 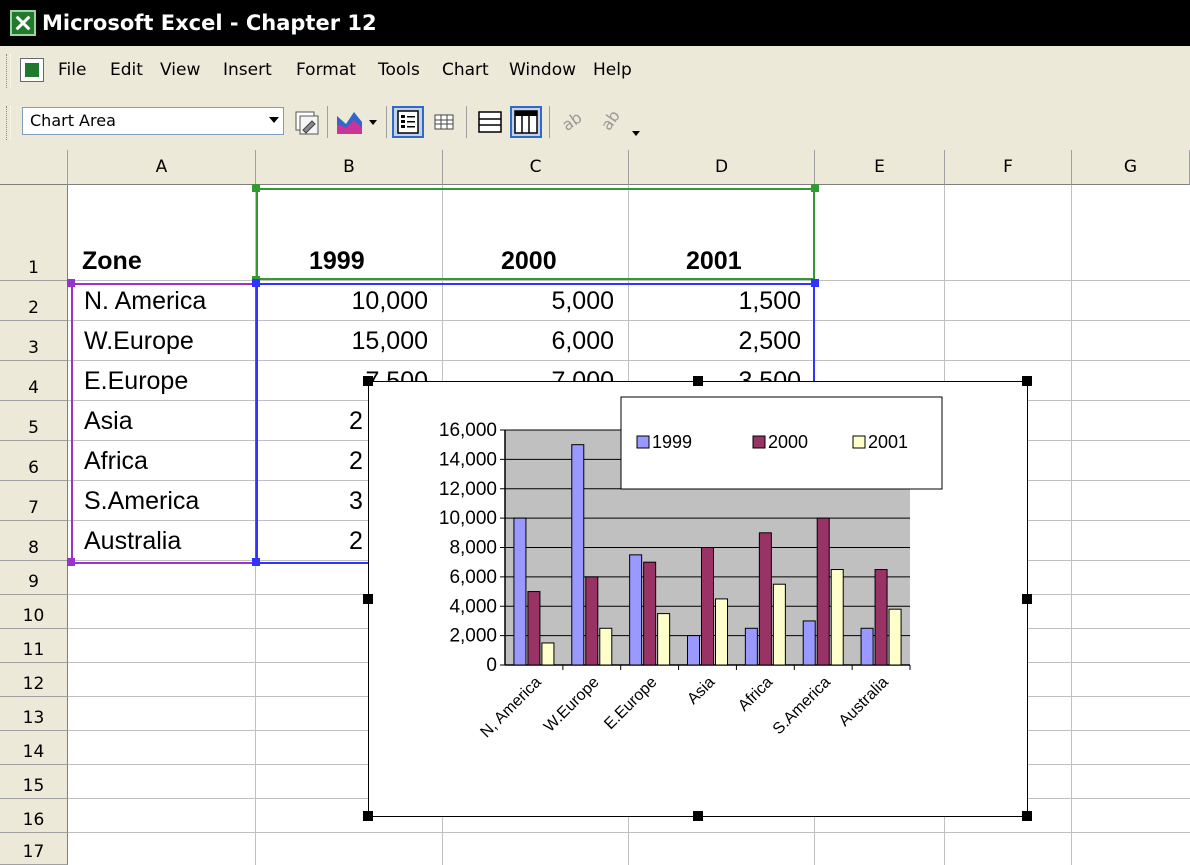 What do you see at coordinates (34, 816) in the screenshot?
I see `row-header-16: 16` at bounding box center [34, 816].